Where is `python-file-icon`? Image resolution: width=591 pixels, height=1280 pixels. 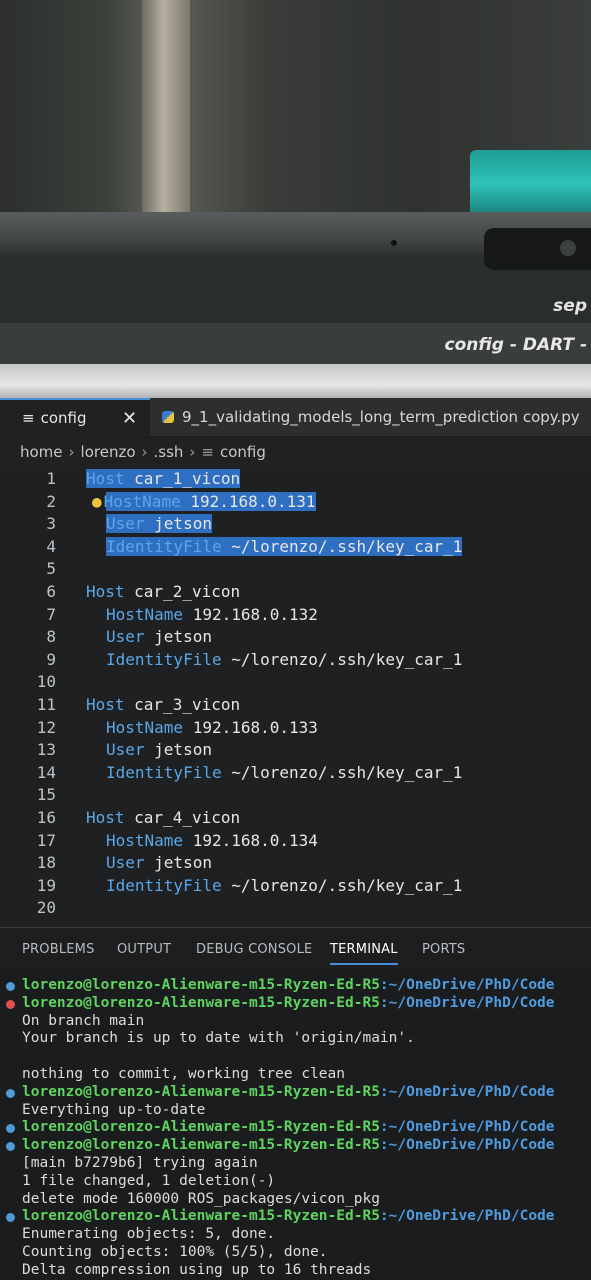 python-file-icon is located at coordinates (168, 417).